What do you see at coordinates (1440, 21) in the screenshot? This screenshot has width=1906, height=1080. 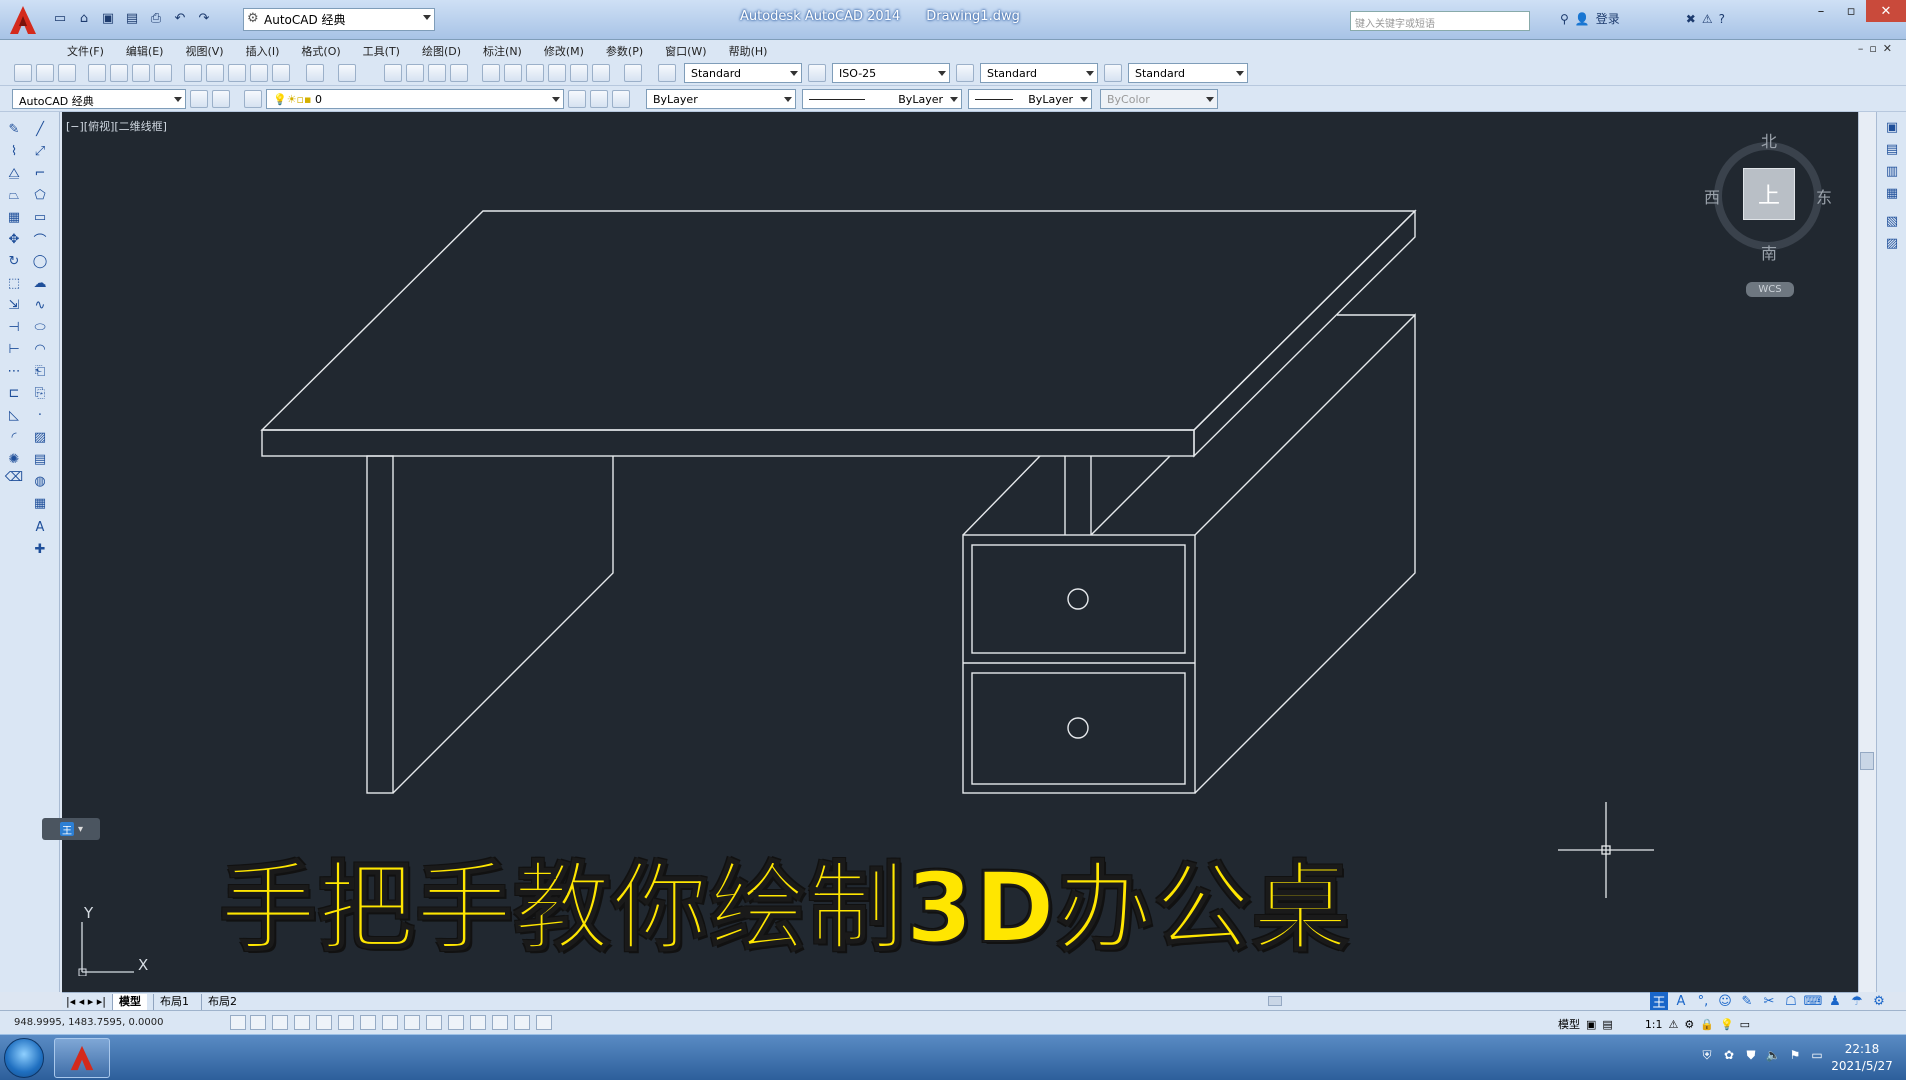 I see `search-input: 键入关键字或短语` at bounding box center [1440, 21].